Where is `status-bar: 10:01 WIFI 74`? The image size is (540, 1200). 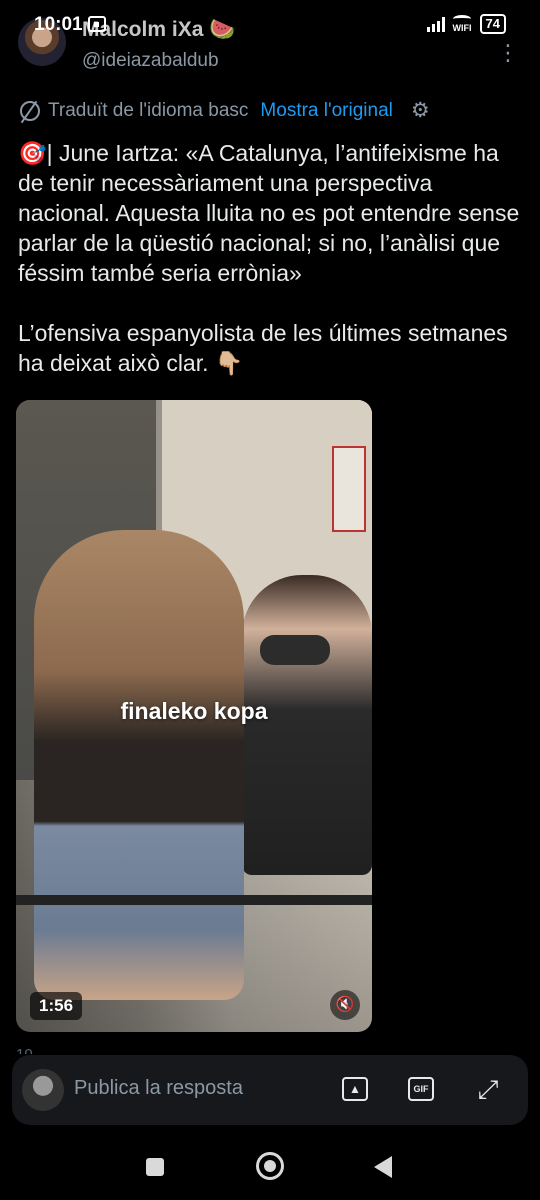 status-bar: 10:01 WIFI 74 is located at coordinates (270, 22).